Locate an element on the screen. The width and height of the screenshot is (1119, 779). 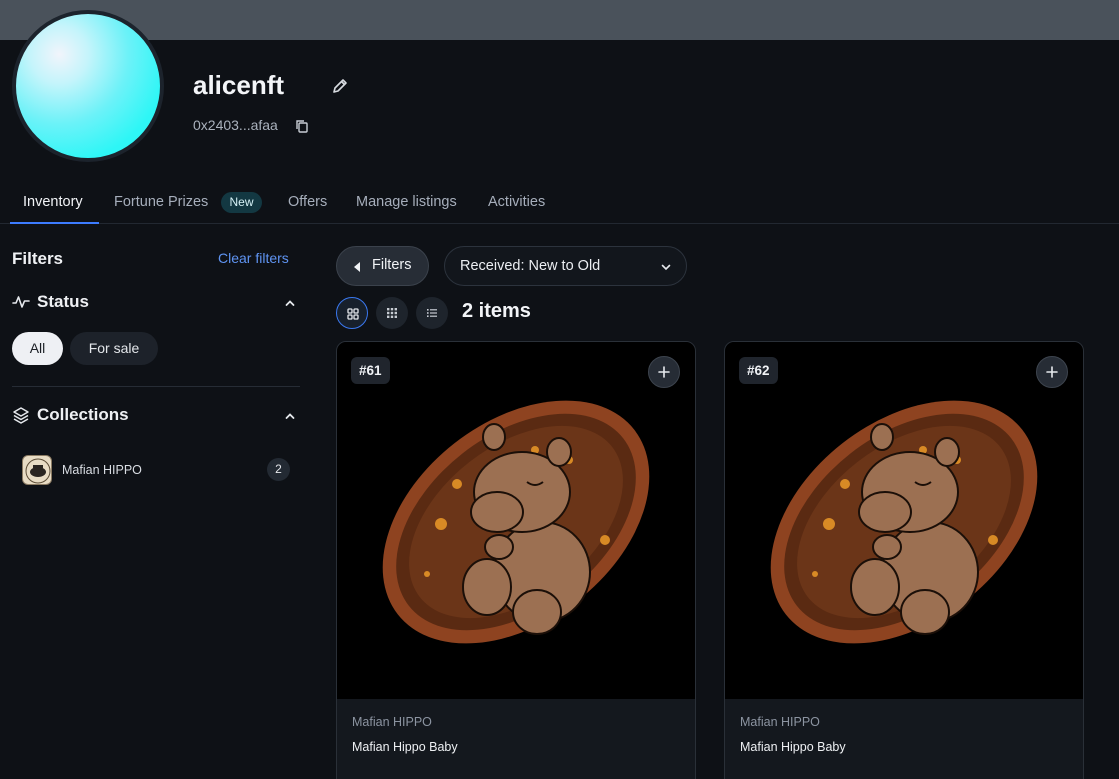
tab-inventory: Inventory is located at coordinates (53, 202).